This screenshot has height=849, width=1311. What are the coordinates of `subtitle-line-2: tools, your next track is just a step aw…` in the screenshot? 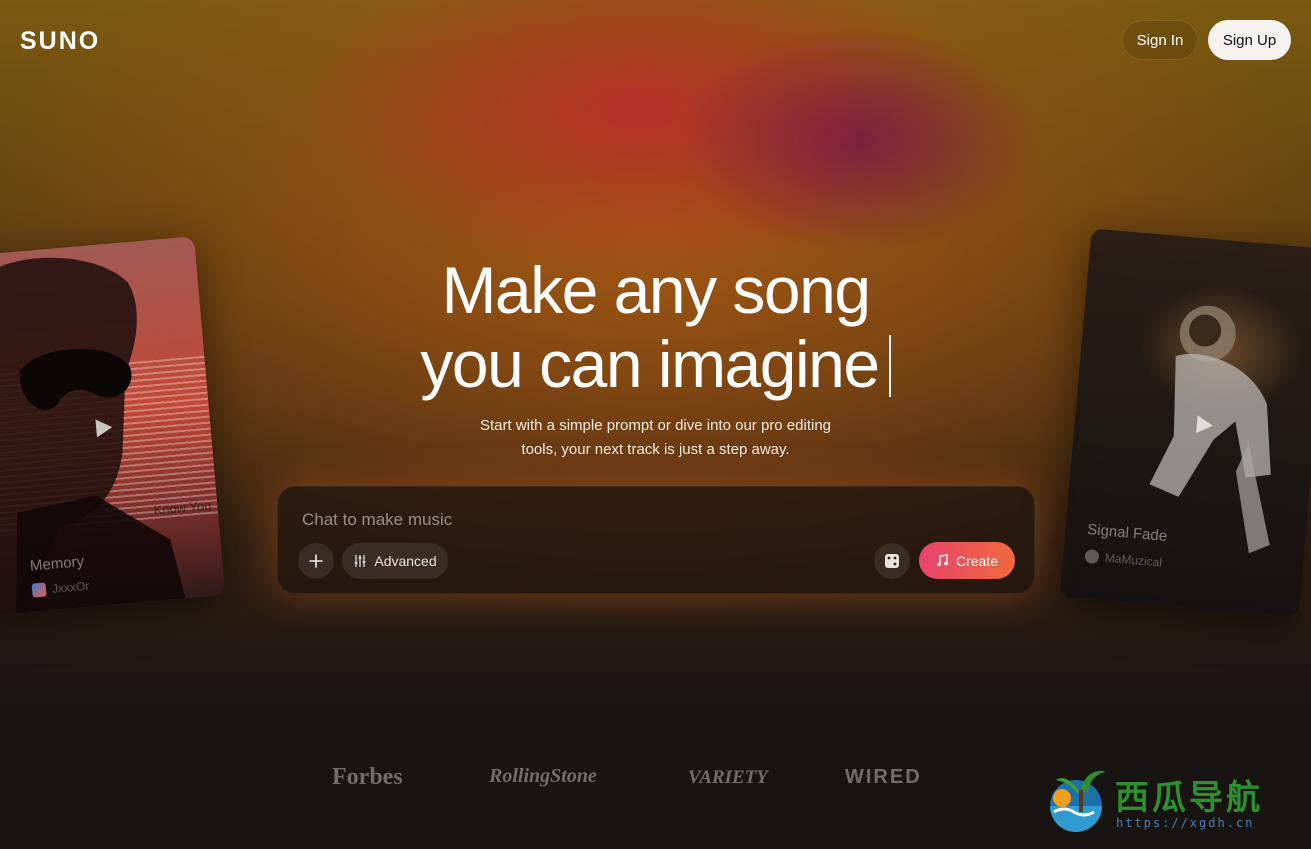 It's located at (655, 449).